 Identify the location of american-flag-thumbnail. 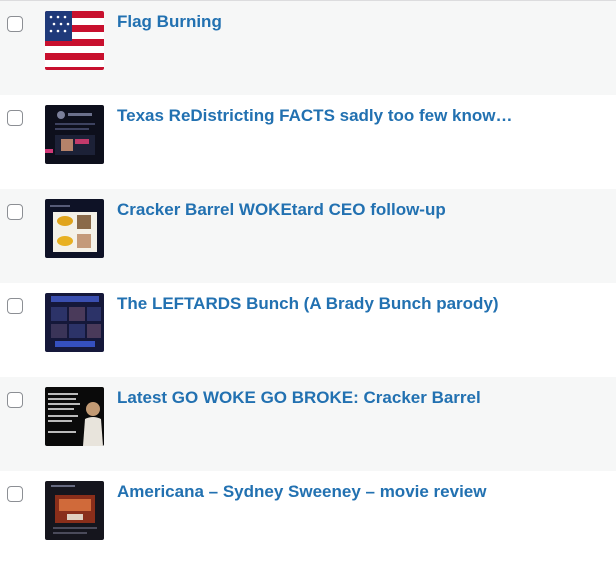
(74, 40).